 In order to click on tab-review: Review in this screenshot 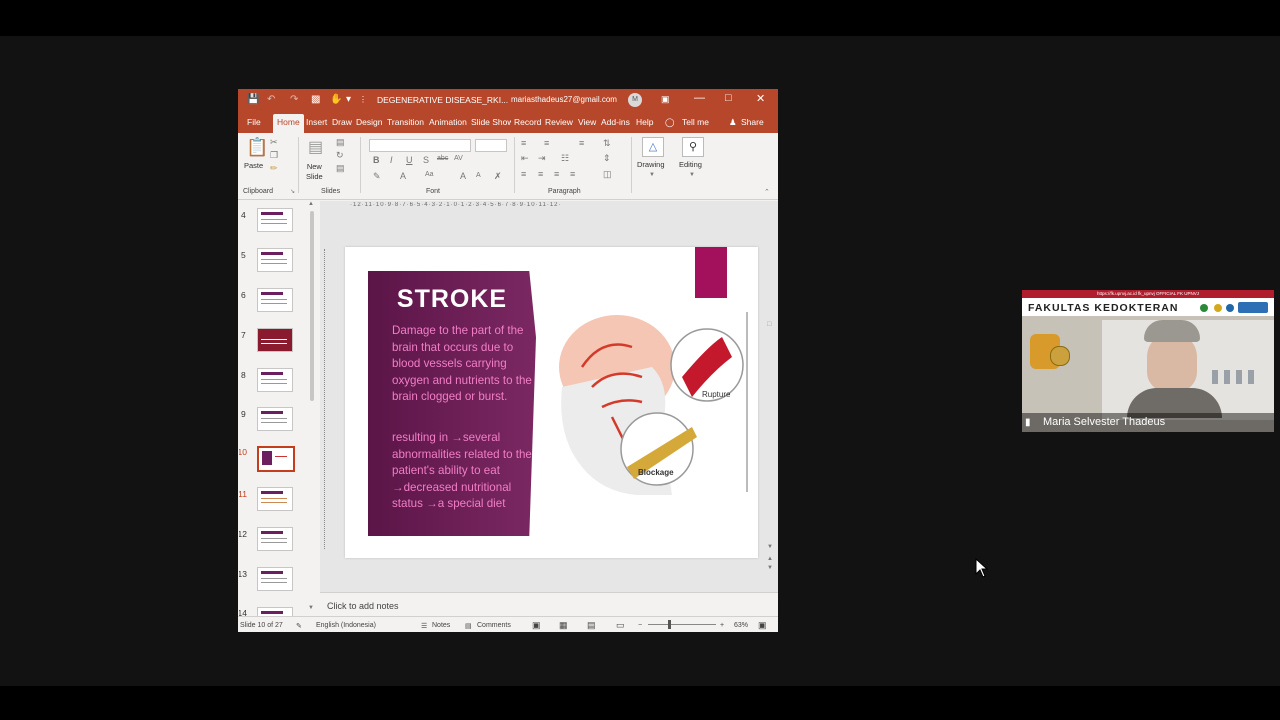, I will do `click(559, 122)`.